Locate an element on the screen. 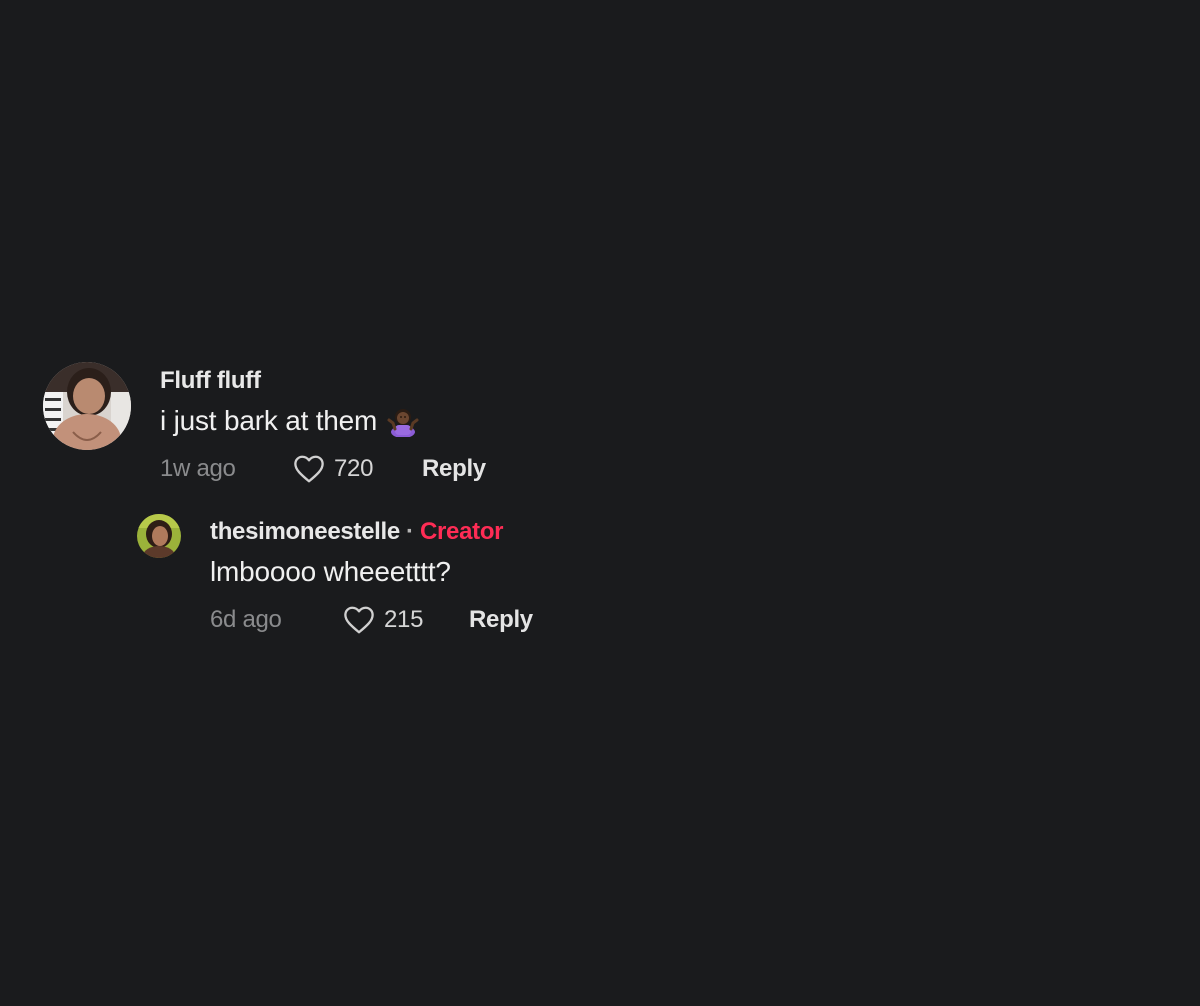 This screenshot has height=1006, width=1200. reply-header: thesimoneestelle · Creator is located at coordinates (371, 532).